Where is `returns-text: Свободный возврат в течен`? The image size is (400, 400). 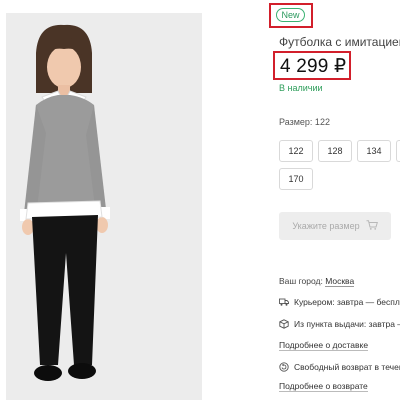
returns-text: Свободный возврат в течен is located at coordinates (347, 367).